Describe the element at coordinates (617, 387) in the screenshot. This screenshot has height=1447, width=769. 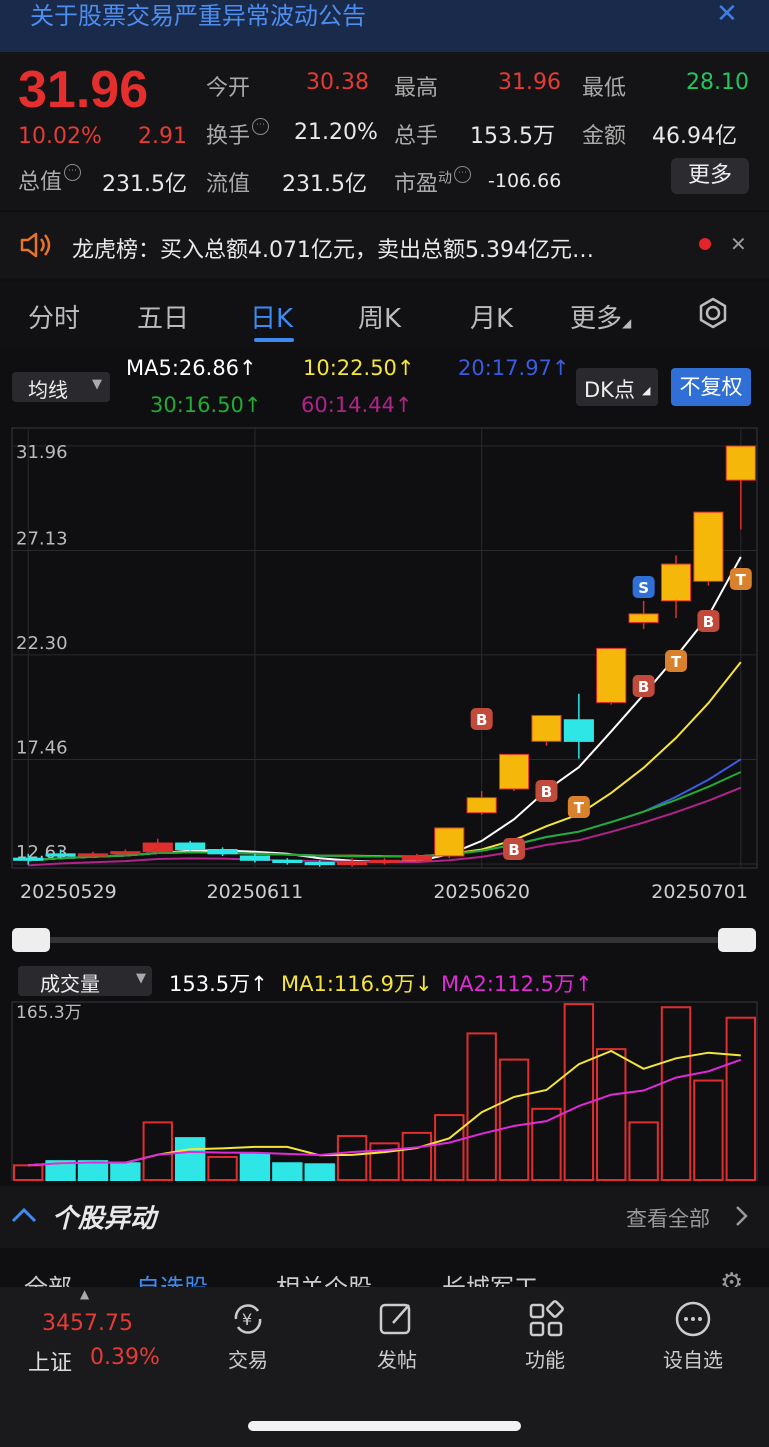
I see `dk-point-button: DK点 ◢` at that location.